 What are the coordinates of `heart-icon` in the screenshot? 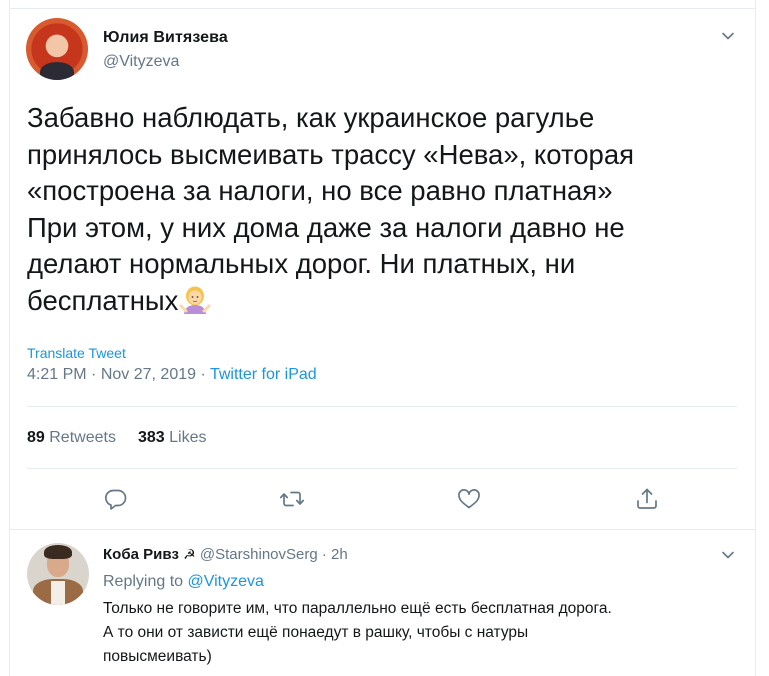 It's located at (469, 499).